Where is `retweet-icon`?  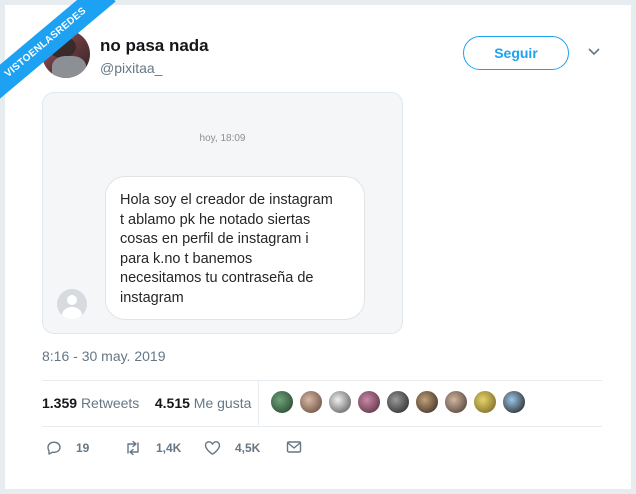
retweet-icon is located at coordinates (133, 448).